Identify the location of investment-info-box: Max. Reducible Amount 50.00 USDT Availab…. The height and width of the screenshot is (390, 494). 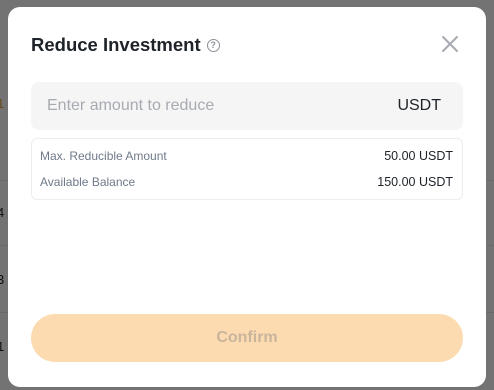
(247, 169).